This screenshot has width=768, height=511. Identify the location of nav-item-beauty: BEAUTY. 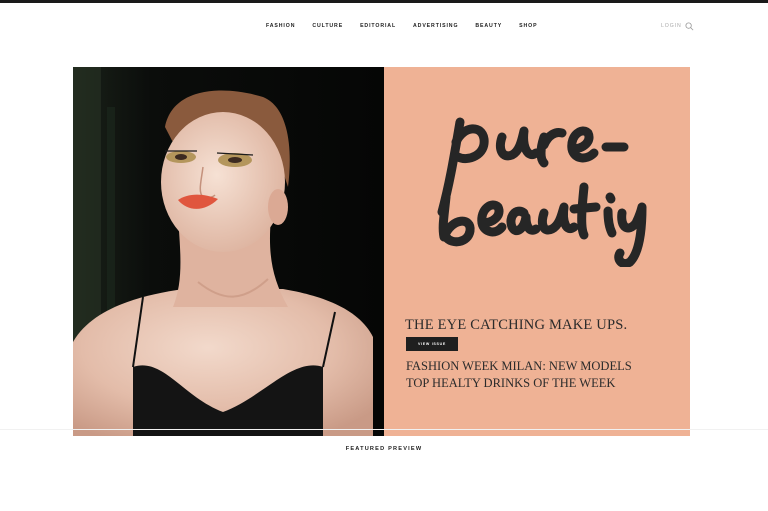
(488, 26).